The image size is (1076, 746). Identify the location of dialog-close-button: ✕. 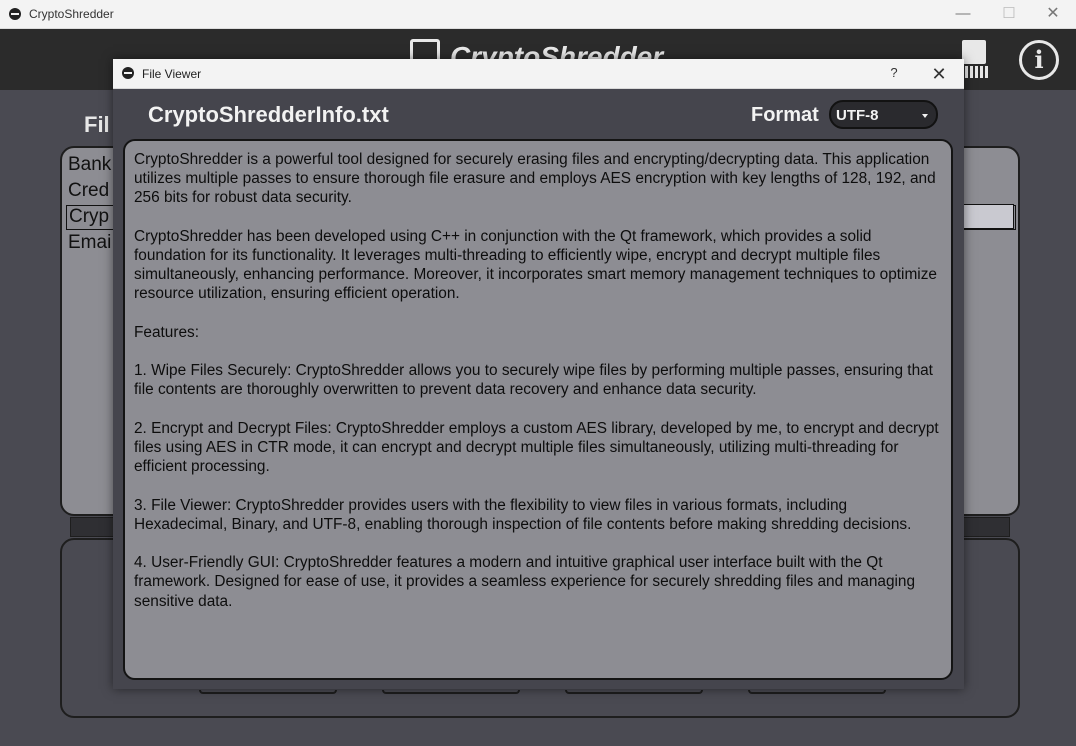
(939, 74).